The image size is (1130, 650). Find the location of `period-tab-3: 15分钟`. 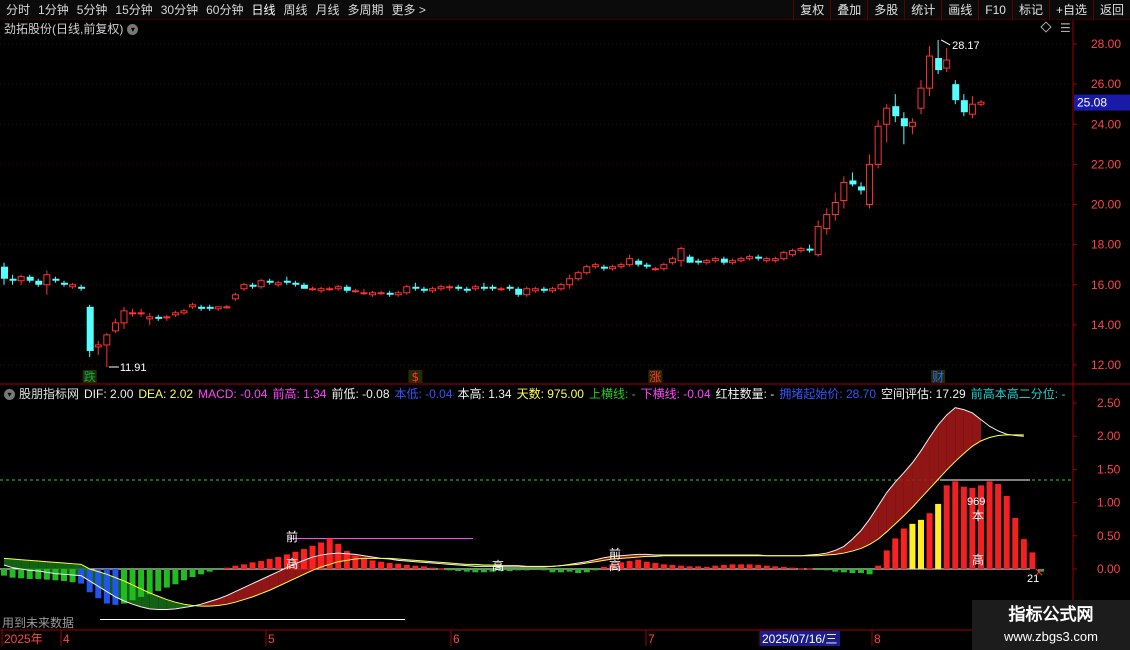

period-tab-3: 15分钟 is located at coordinates (133, 10).